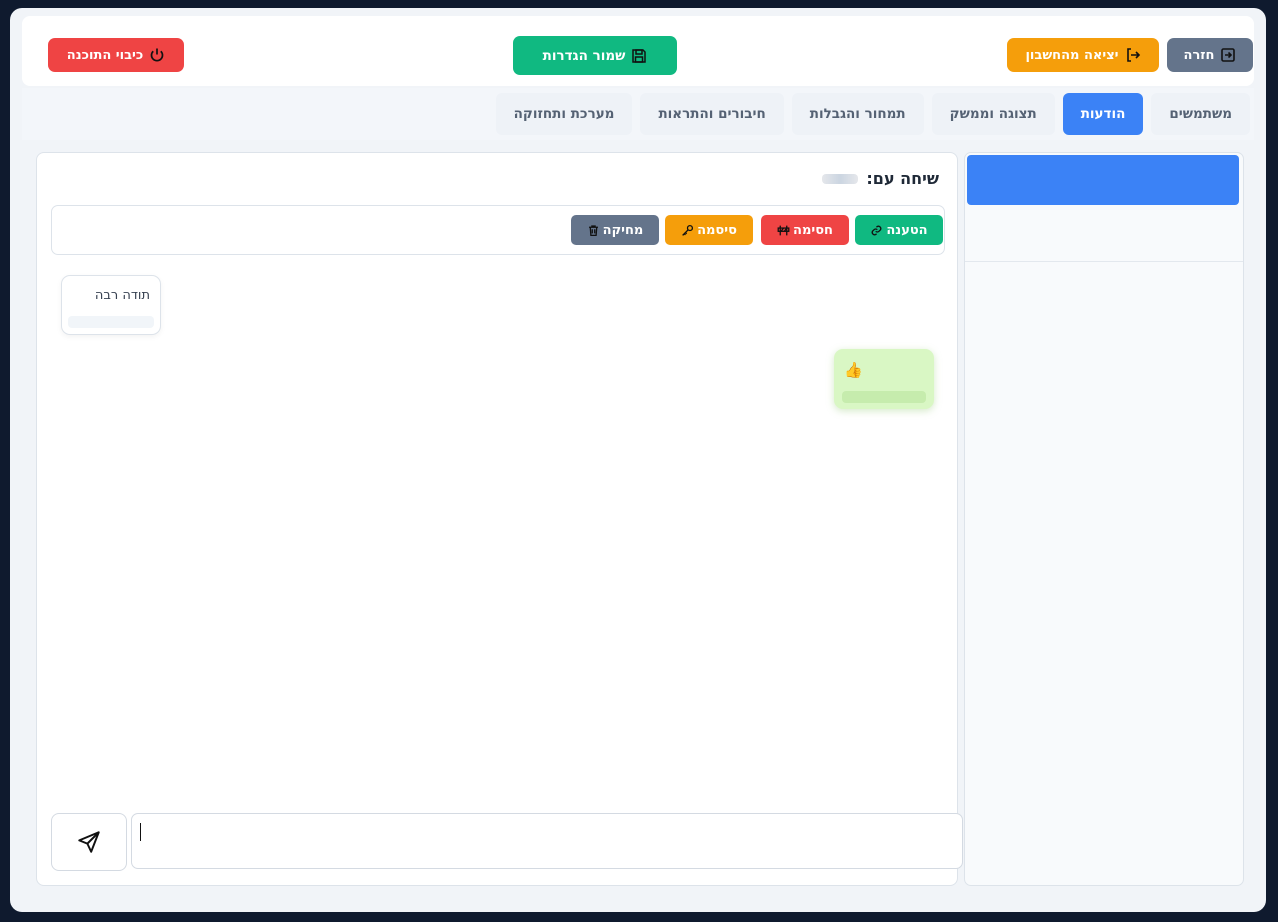 The height and width of the screenshot is (922, 1278). Describe the element at coordinates (853, 370) in the screenshot. I see `thumbs-up-icon: 👍` at that location.